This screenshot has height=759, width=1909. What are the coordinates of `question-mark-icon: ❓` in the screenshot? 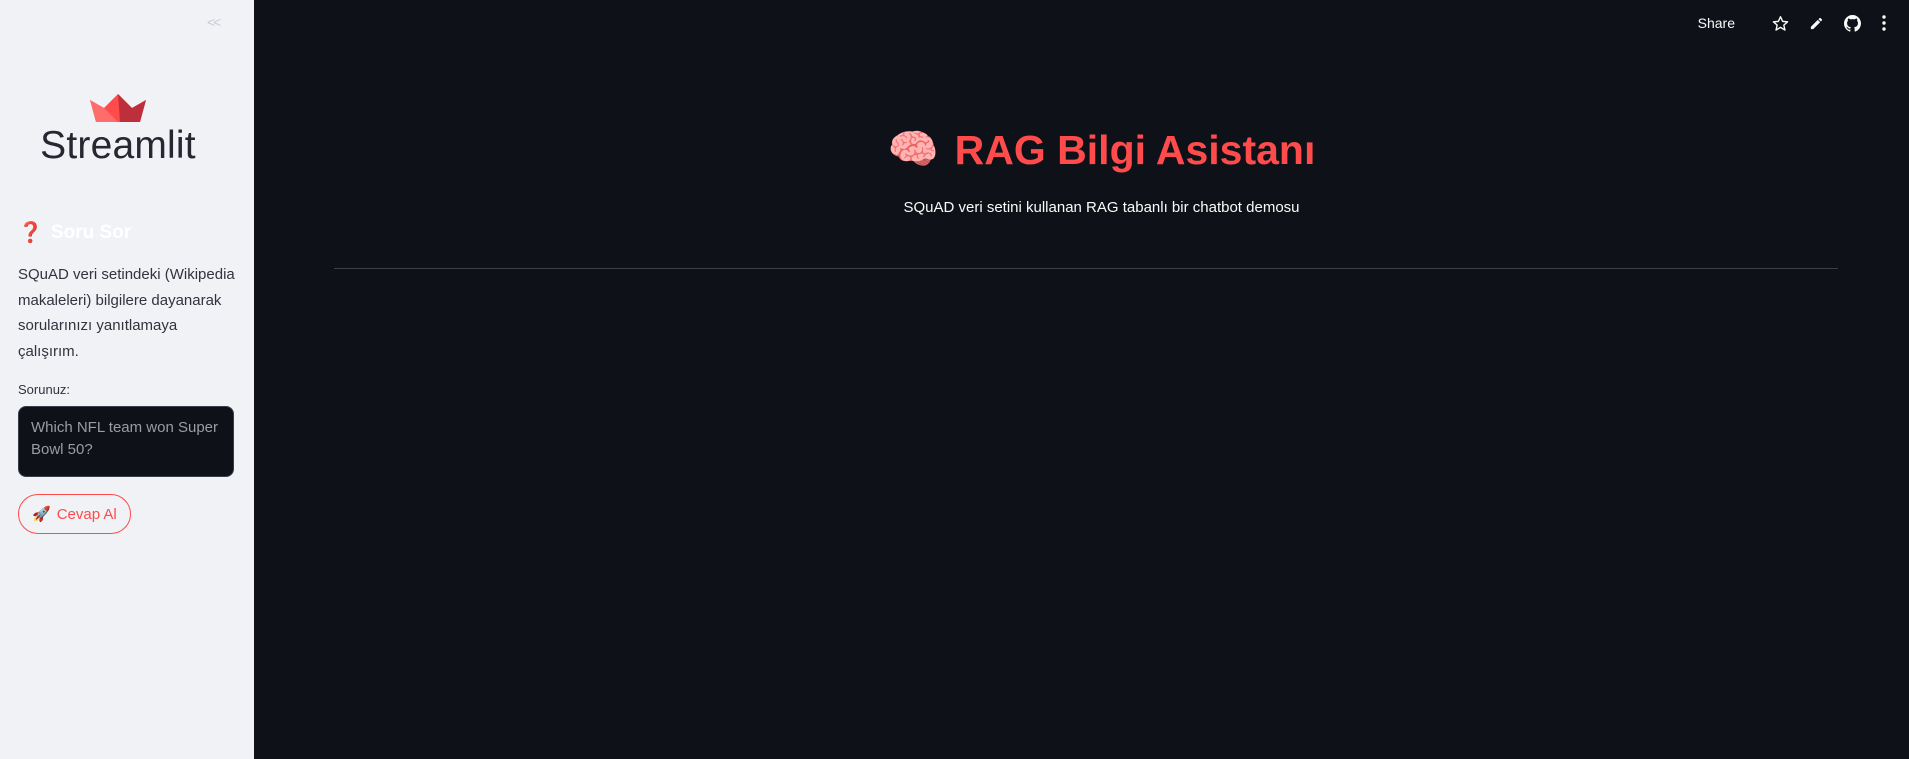 It's located at (30, 233).